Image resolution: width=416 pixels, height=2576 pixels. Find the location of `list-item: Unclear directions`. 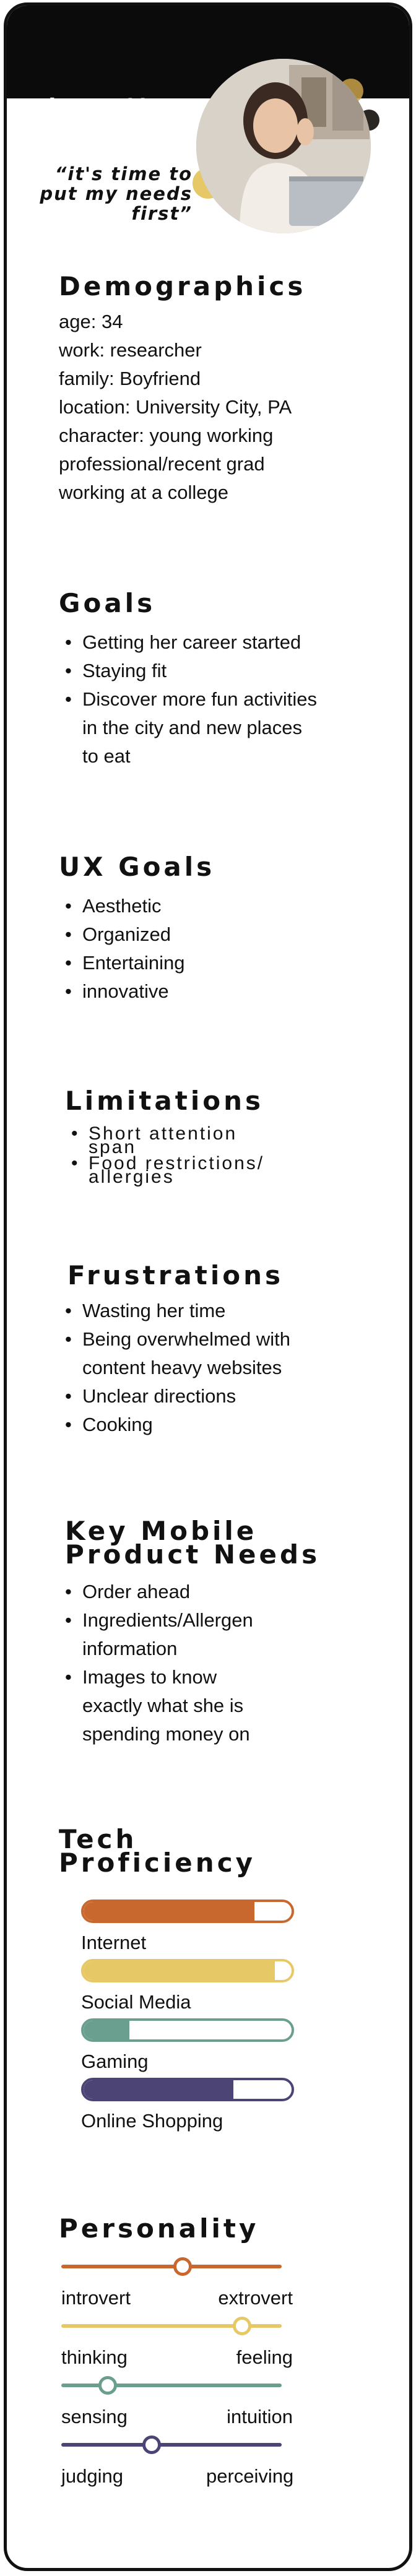

list-item: Unclear directions is located at coordinates (175, 1396).